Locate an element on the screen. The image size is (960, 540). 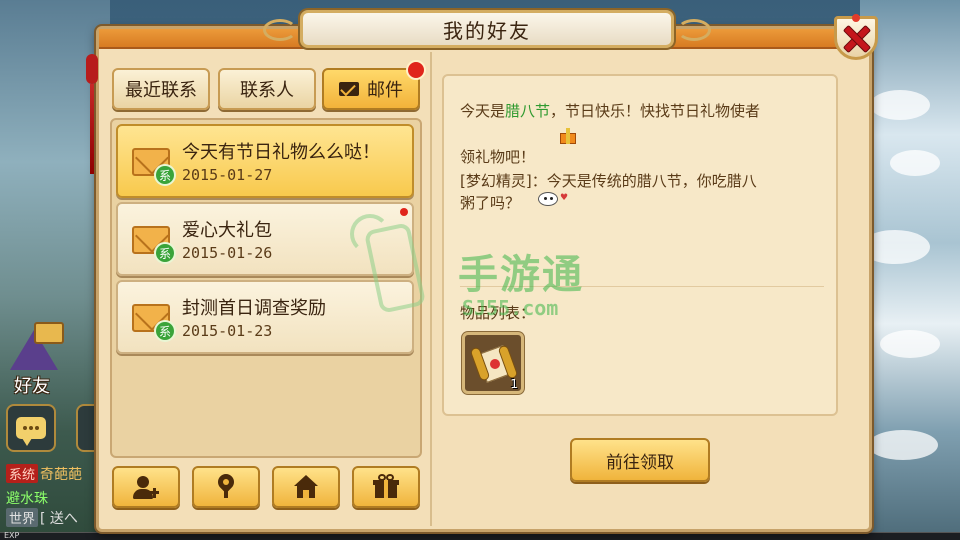
home-button is located at coordinates (306, 487).